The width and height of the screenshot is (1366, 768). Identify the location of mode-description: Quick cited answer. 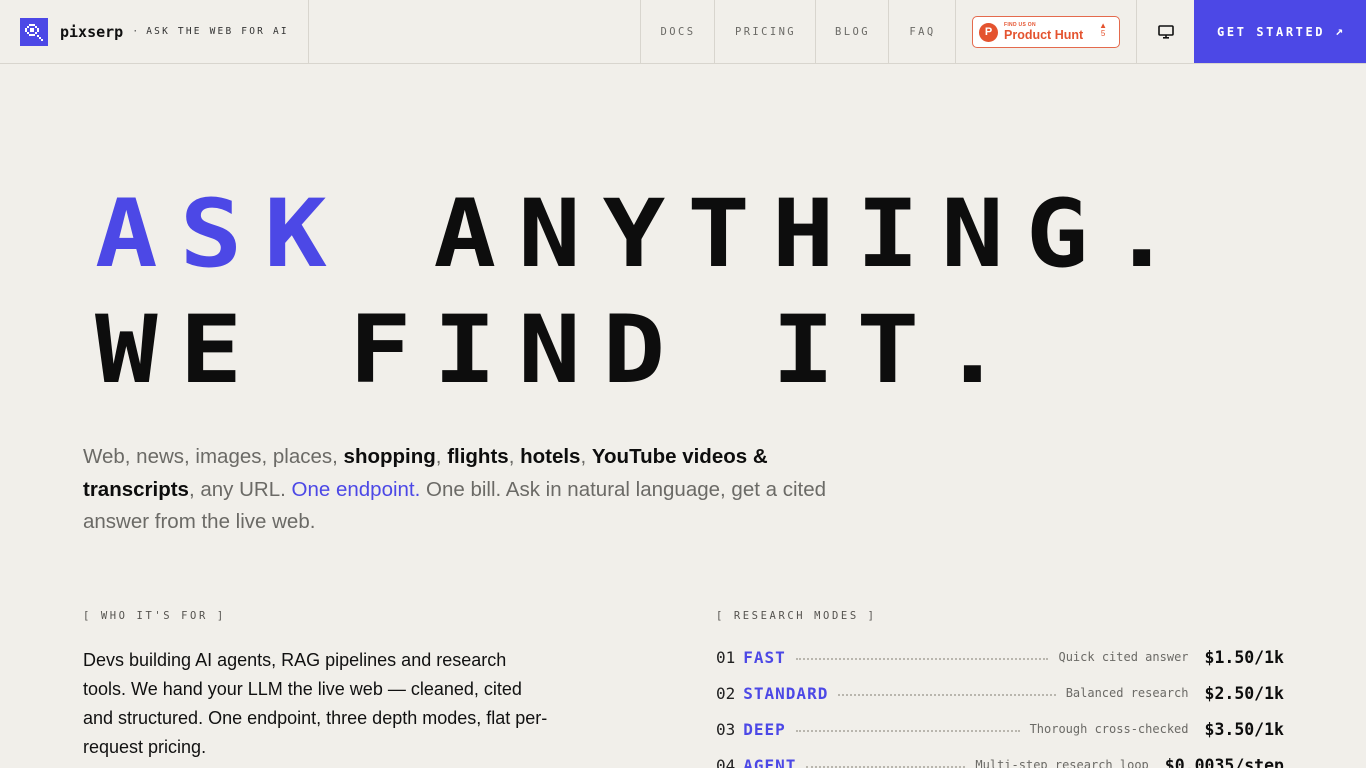
(1123, 657).